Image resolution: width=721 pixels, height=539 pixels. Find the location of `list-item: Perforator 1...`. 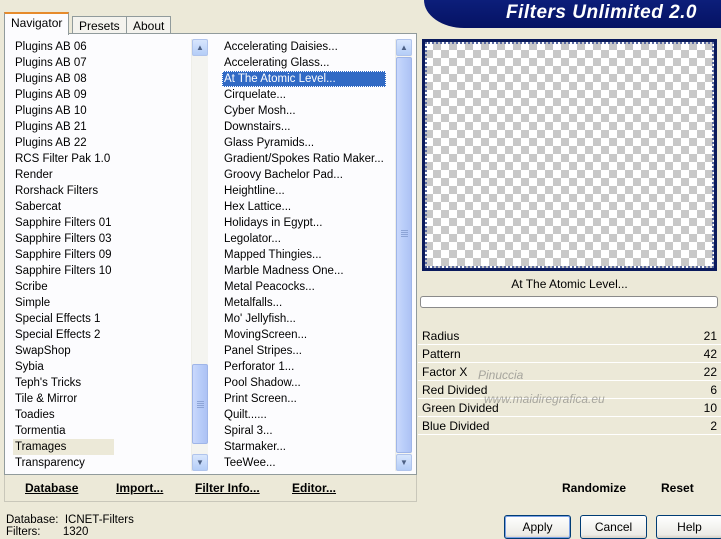

list-item: Perforator 1... is located at coordinates (304, 367).